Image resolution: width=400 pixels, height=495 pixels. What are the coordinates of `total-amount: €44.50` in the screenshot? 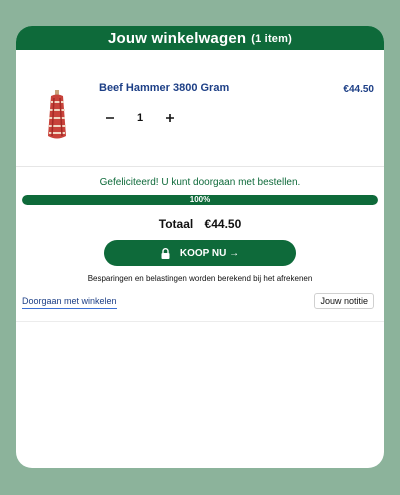 It's located at (223, 224).